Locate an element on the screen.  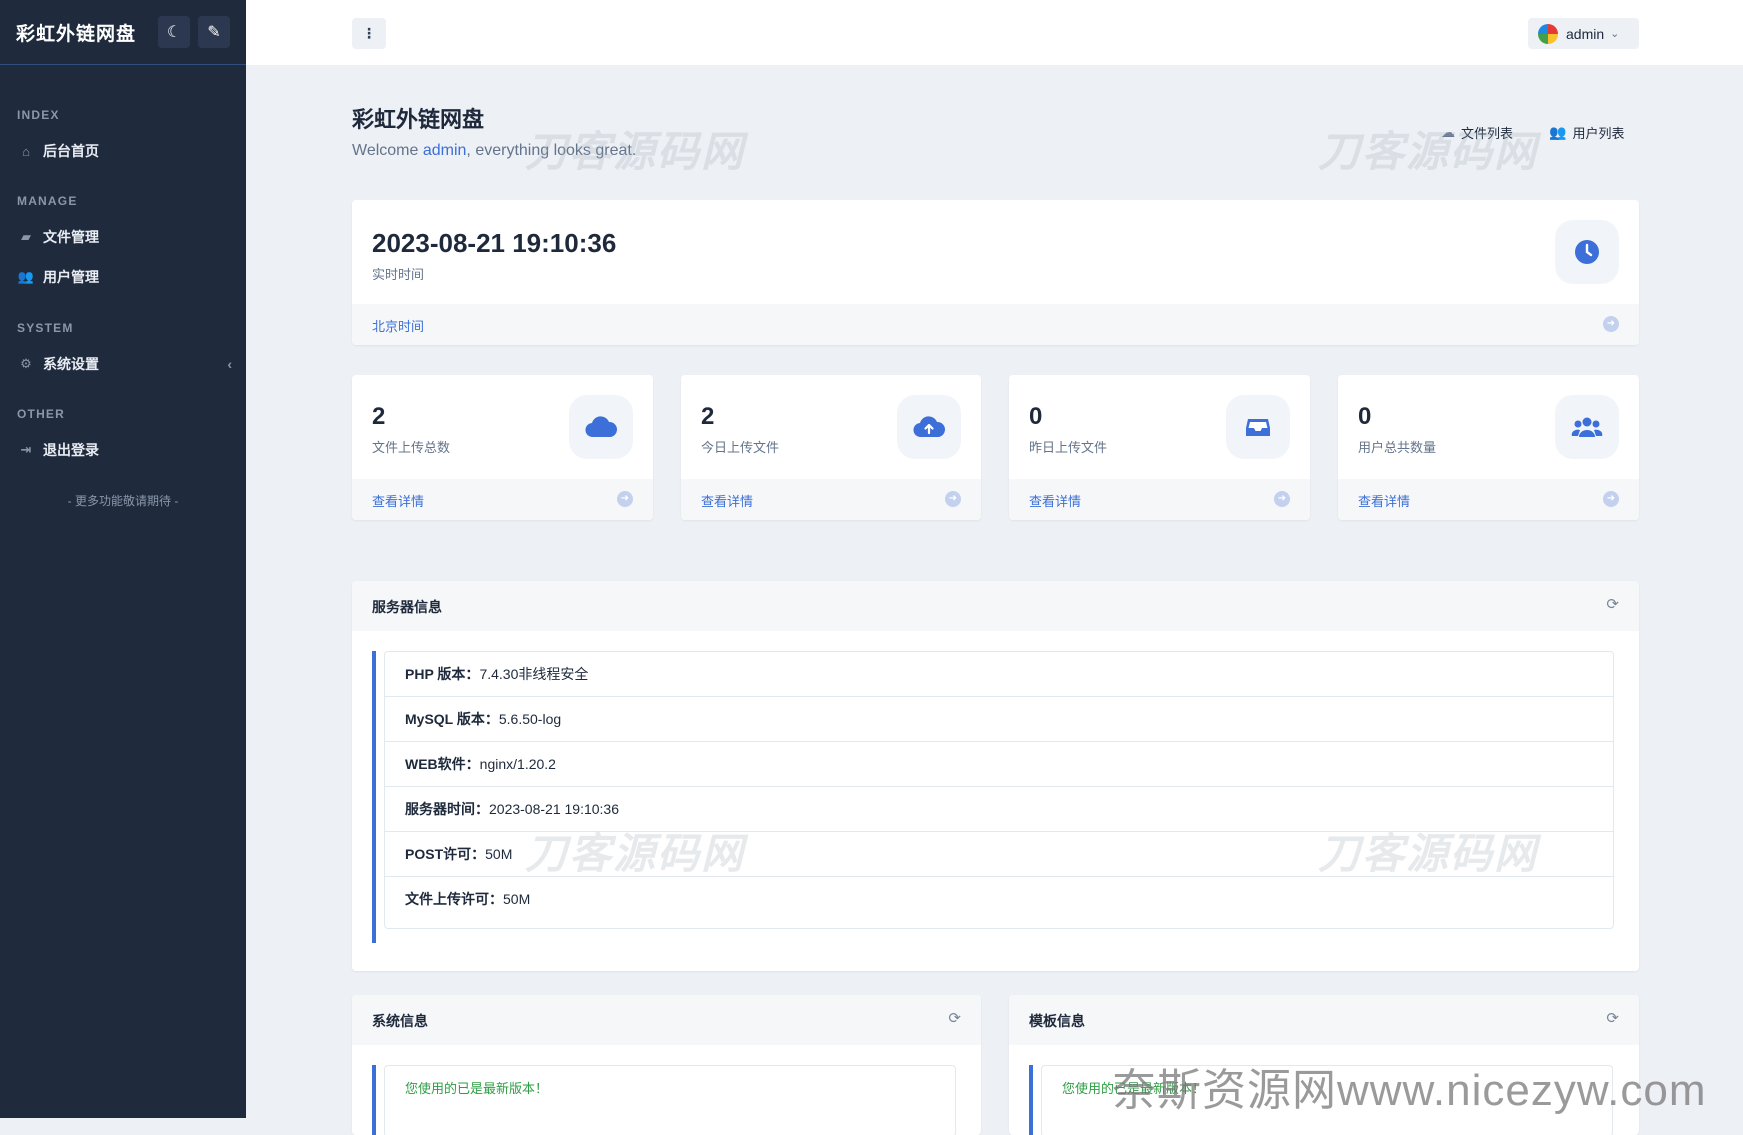
panel-title: 服务器信息 is located at coordinates (407, 607).